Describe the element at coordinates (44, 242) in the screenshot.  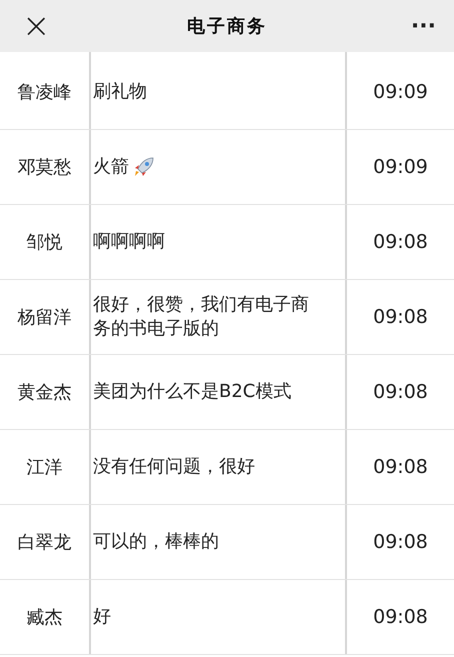
I see `sender-name: 邹悦` at that location.